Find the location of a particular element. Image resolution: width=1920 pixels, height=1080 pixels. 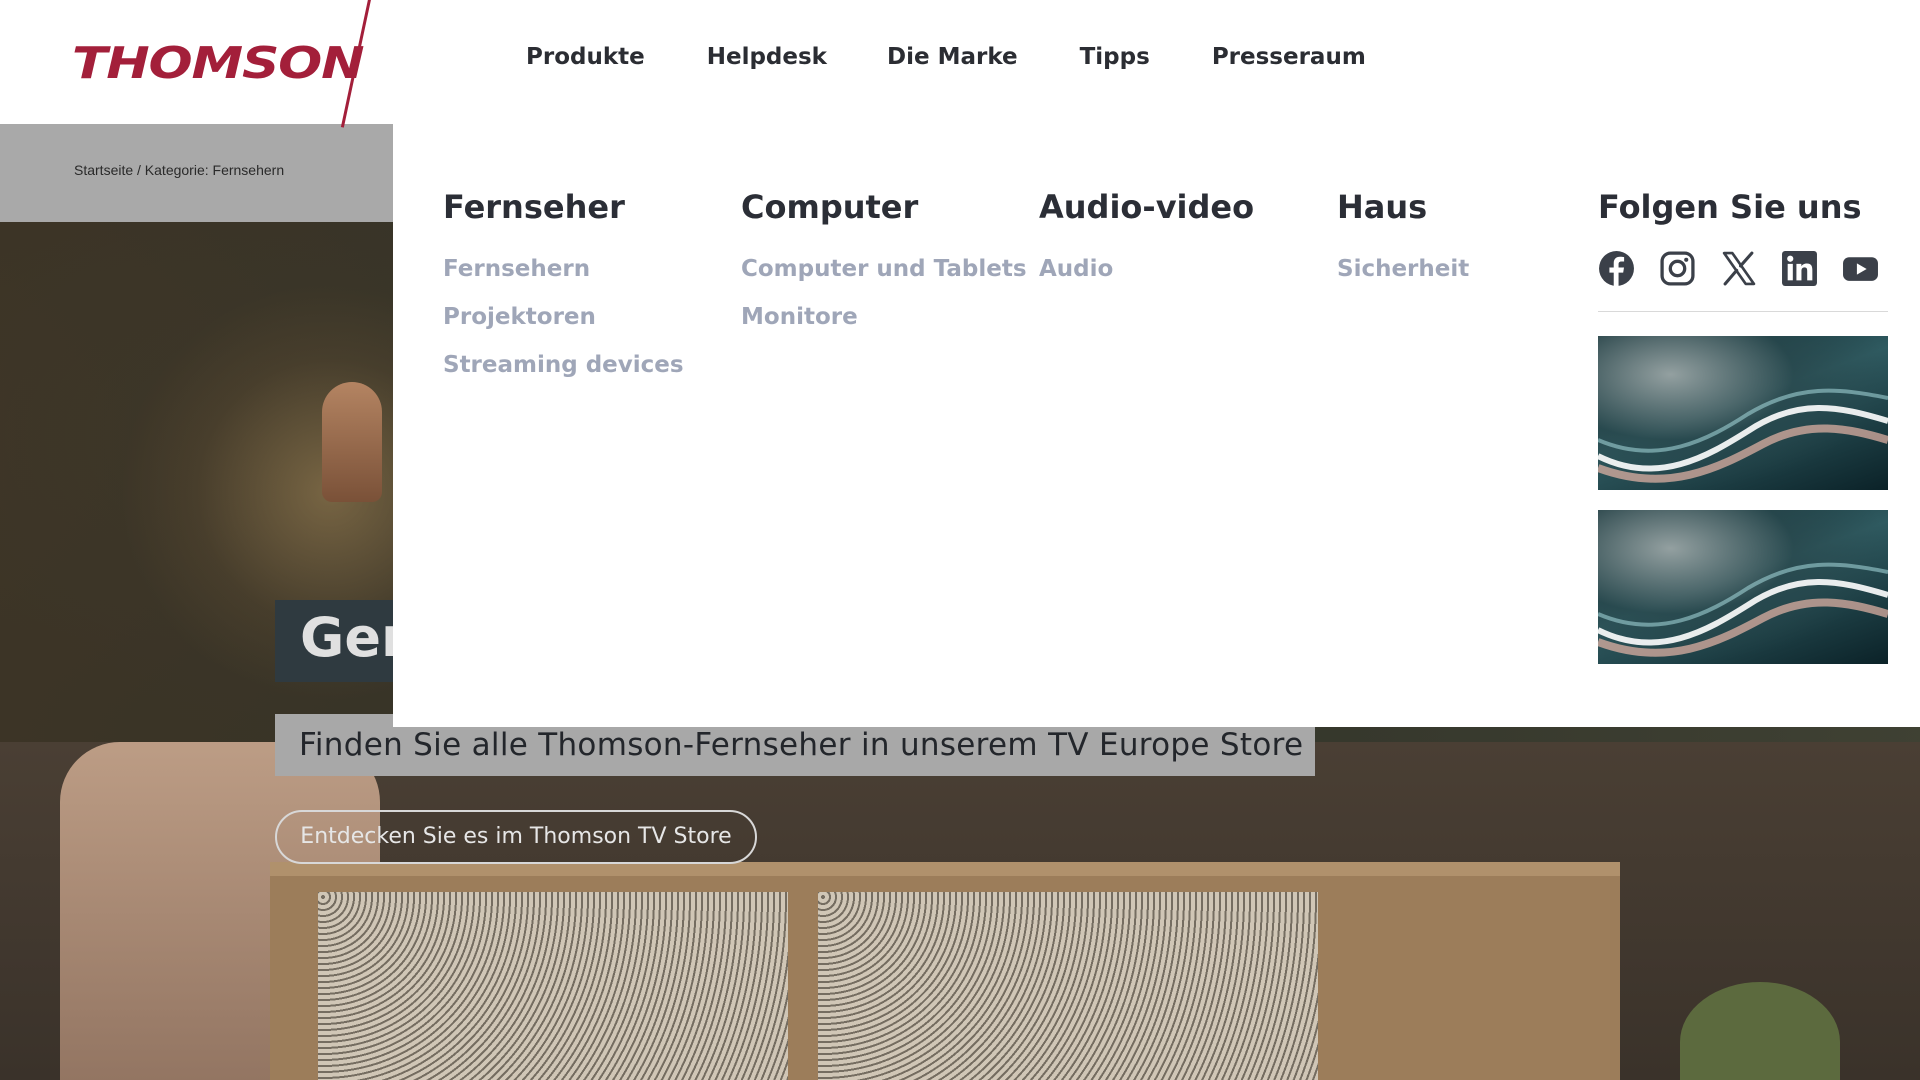

menu-column-title: Haus is located at coordinates (1403, 207).